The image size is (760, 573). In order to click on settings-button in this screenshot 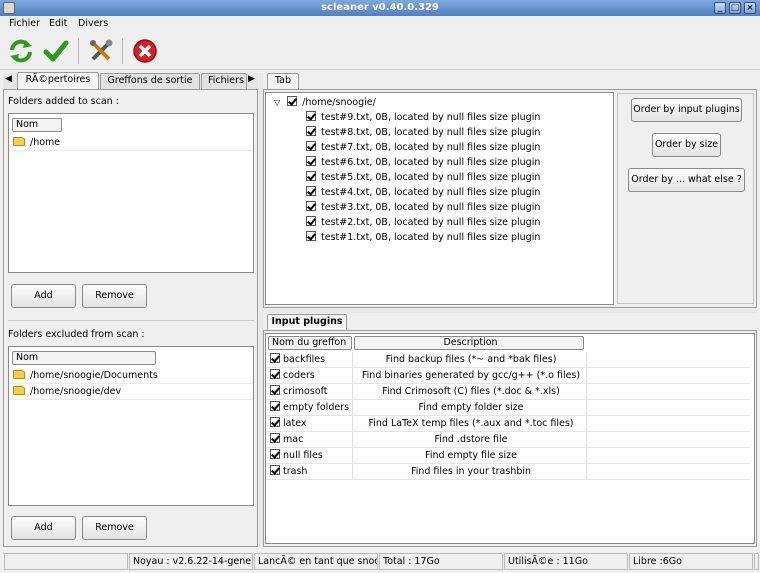, I will do `click(101, 51)`.